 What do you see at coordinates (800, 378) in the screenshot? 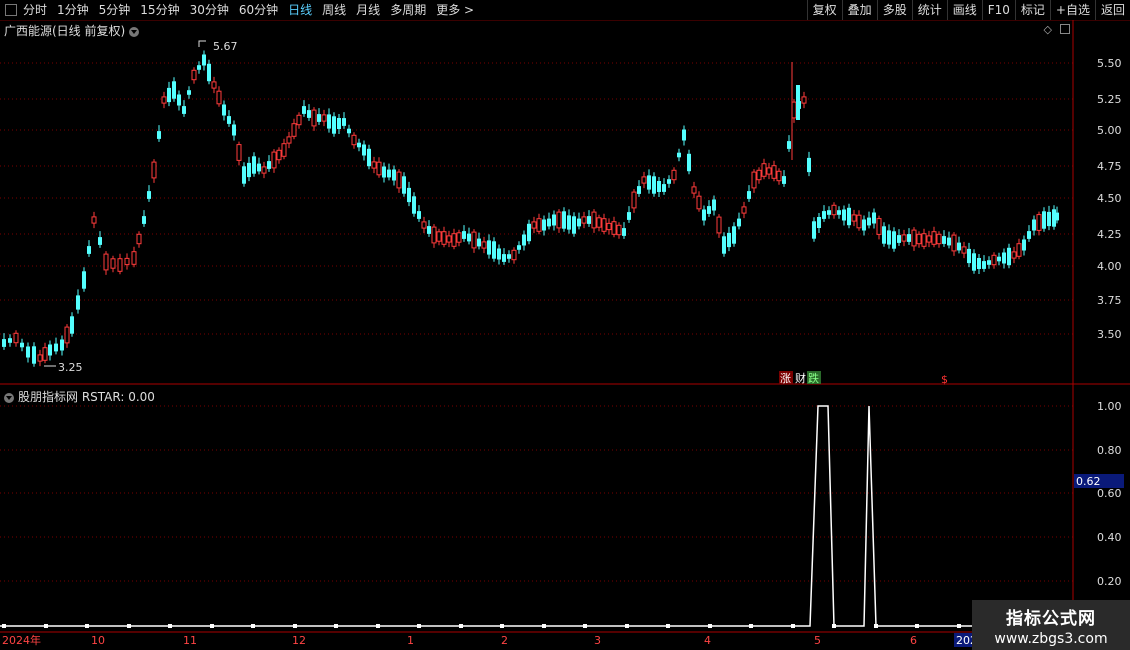
I see `finance-label: 财` at bounding box center [800, 378].